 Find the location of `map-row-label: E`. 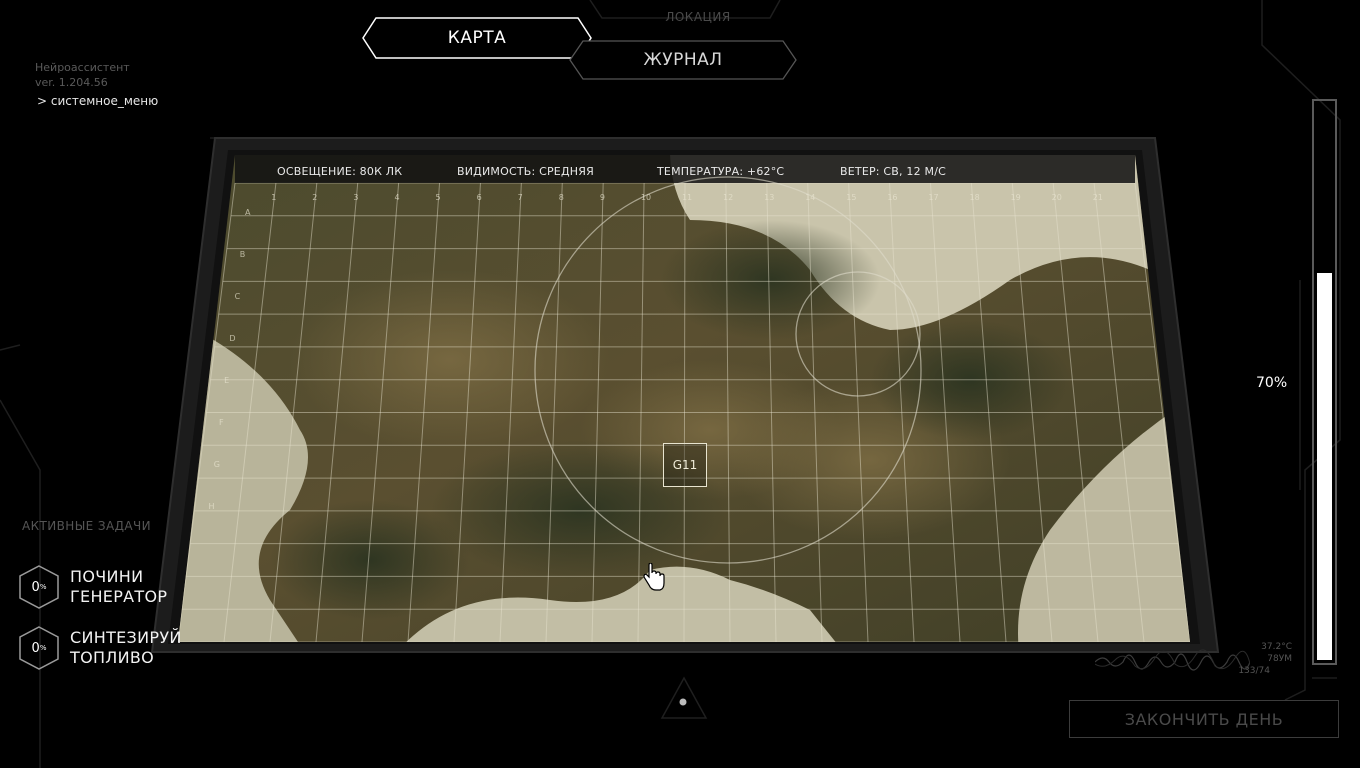

map-row-label: E is located at coordinates (226, 380).